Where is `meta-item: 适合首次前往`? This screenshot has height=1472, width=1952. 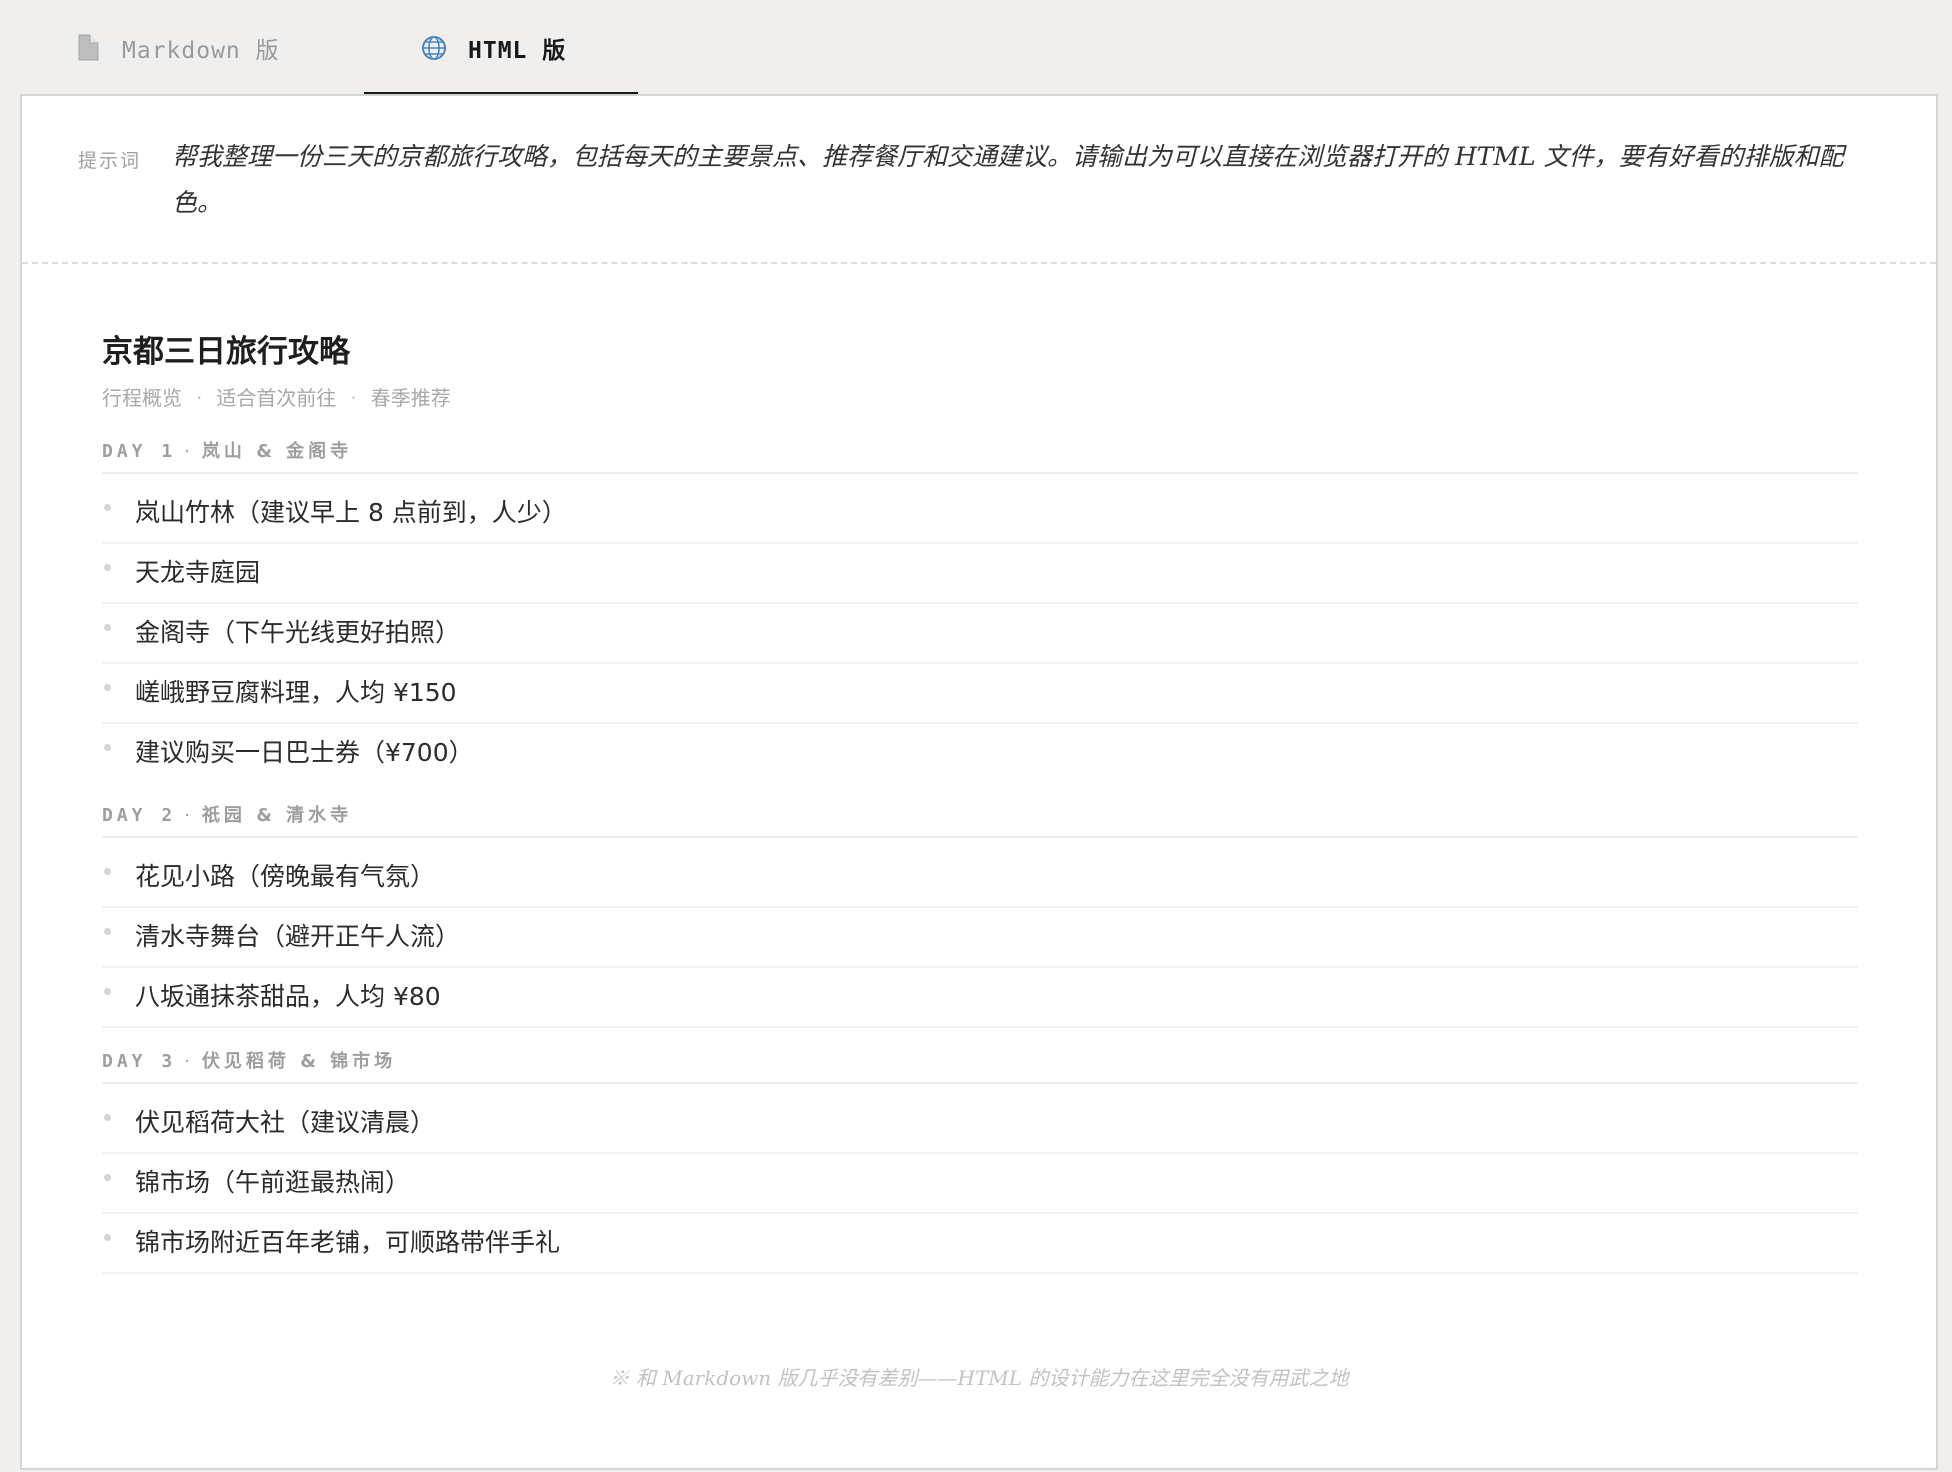 meta-item: 适合首次前往 is located at coordinates (276, 398).